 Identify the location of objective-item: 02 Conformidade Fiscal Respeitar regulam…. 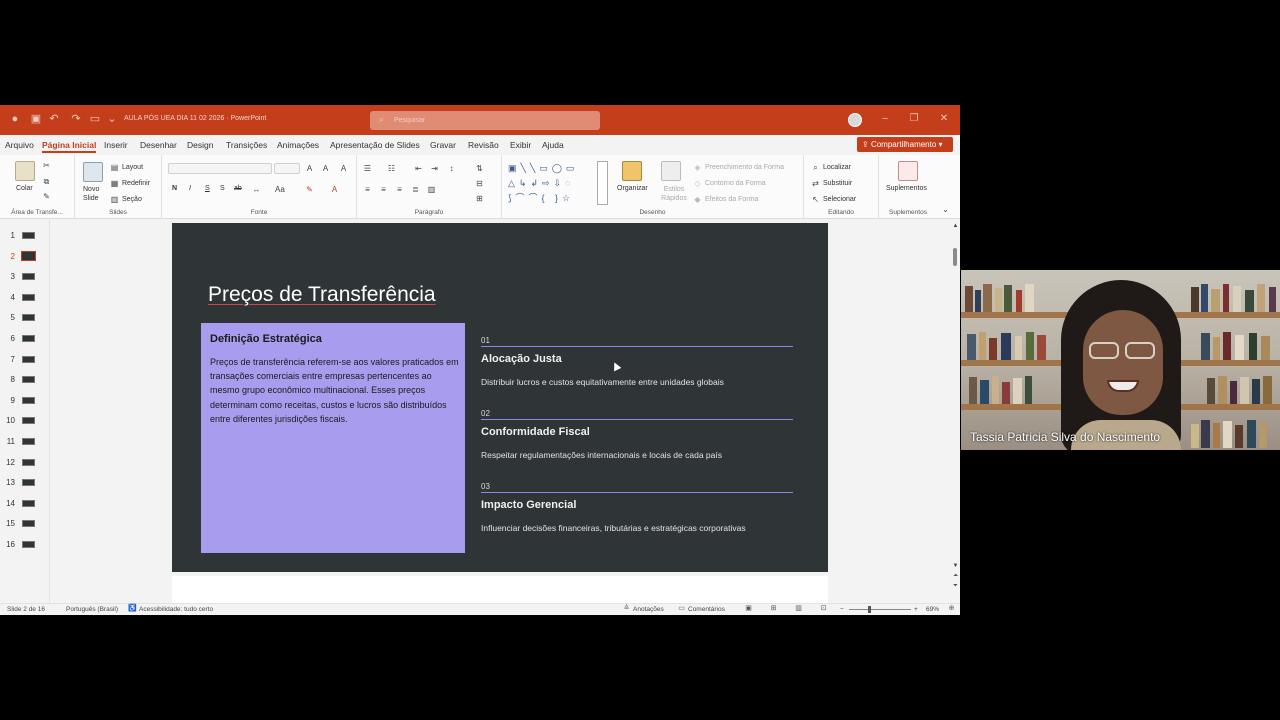
(637, 444).